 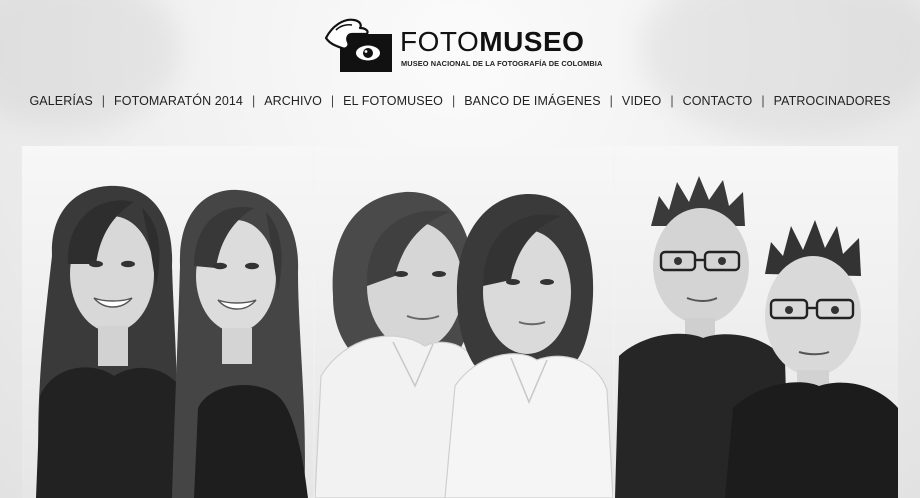 I want to click on logo-wordmark-light: FOTO, so click(x=440, y=41).